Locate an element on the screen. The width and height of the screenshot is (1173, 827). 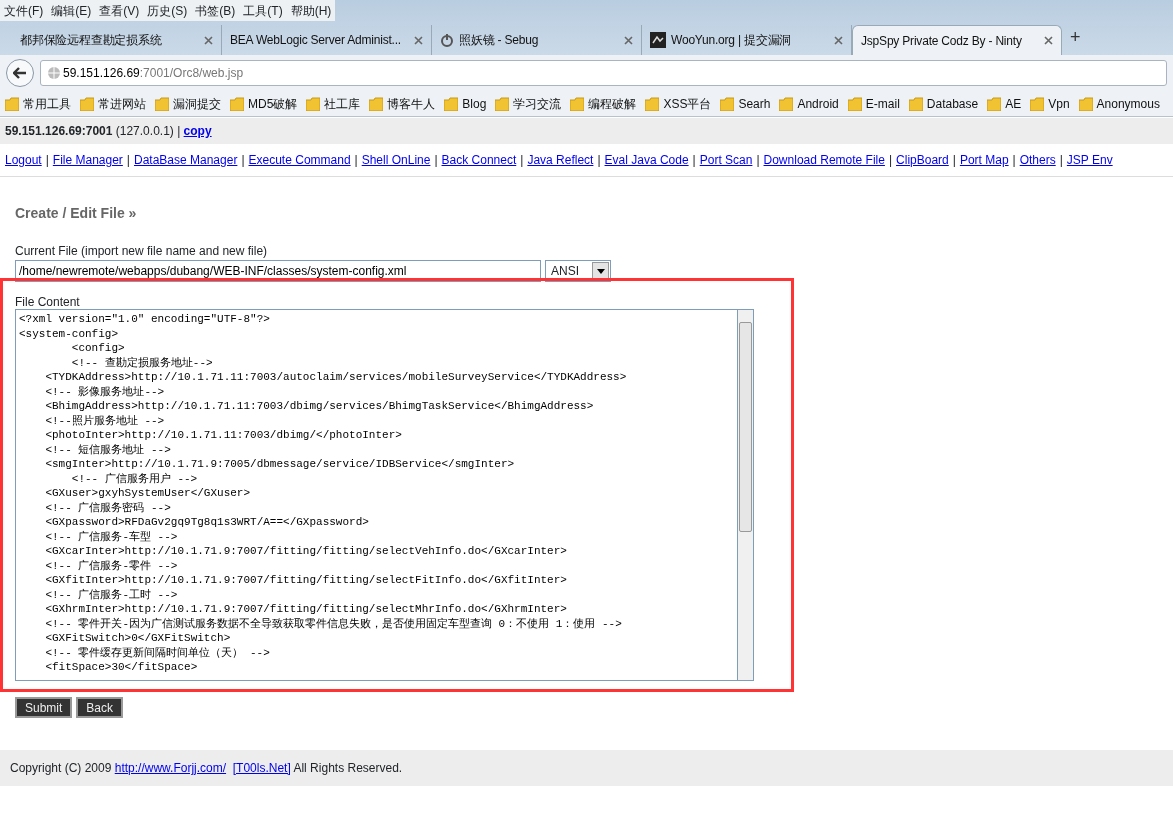
tab-label: 都邦保险远程查勘定损系统 is located at coordinates (91, 40).